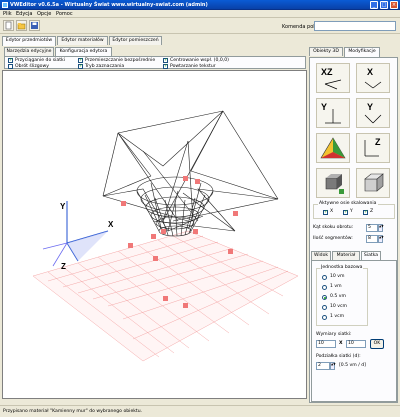 The height and width of the screenshot is (417, 400). Describe the element at coordinates (384, 5) in the screenshot. I see `maximize-icon: □` at that location.